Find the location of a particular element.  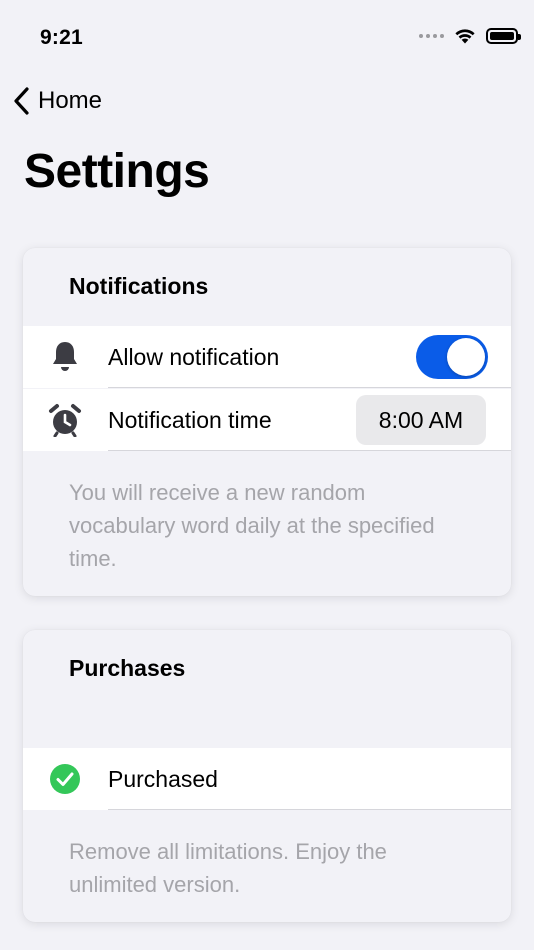

purchased-row: Purchased is located at coordinates (267, 779).